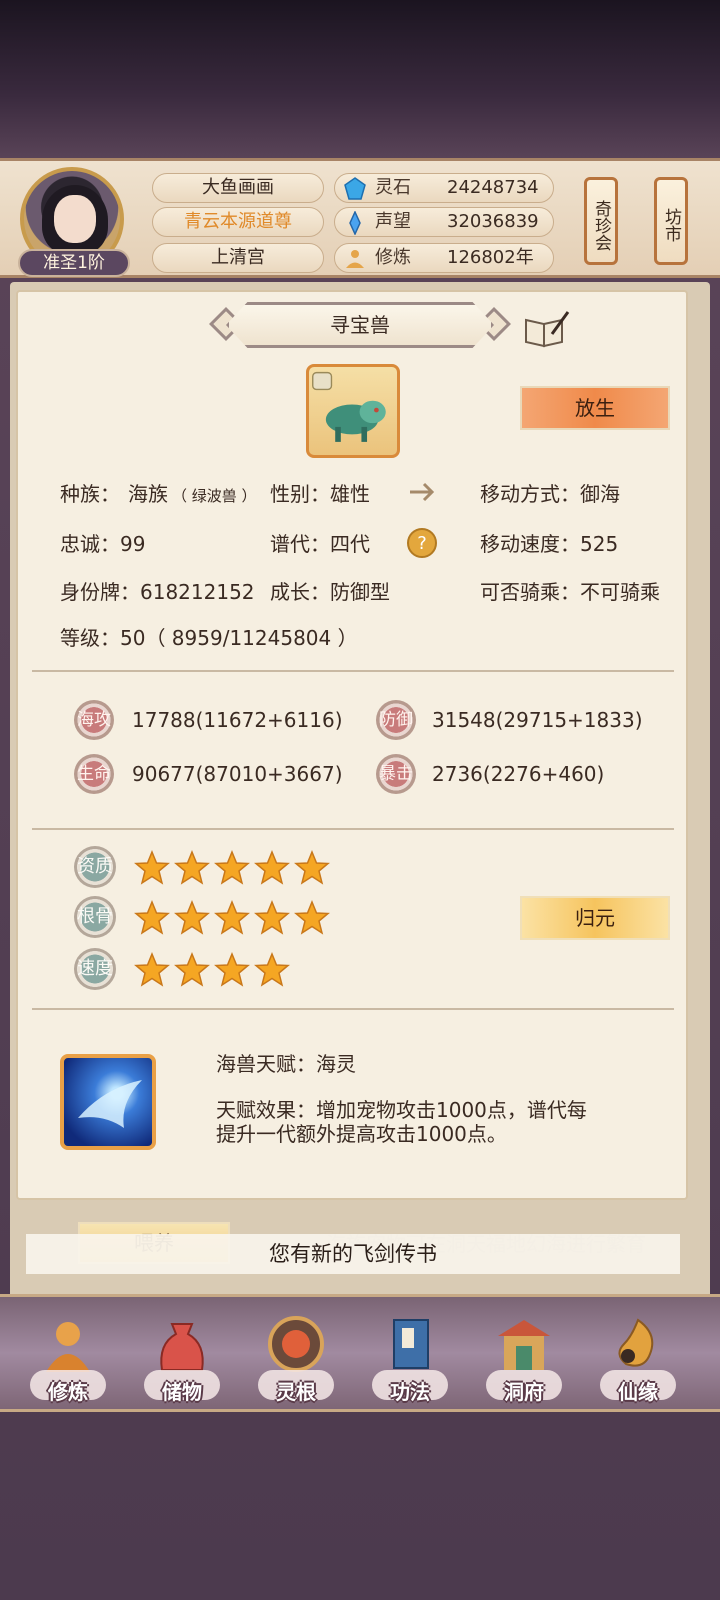  I want to click on talent-effect-line2: 提升一代额外提高攻击1000点。, so click(361, 1134).